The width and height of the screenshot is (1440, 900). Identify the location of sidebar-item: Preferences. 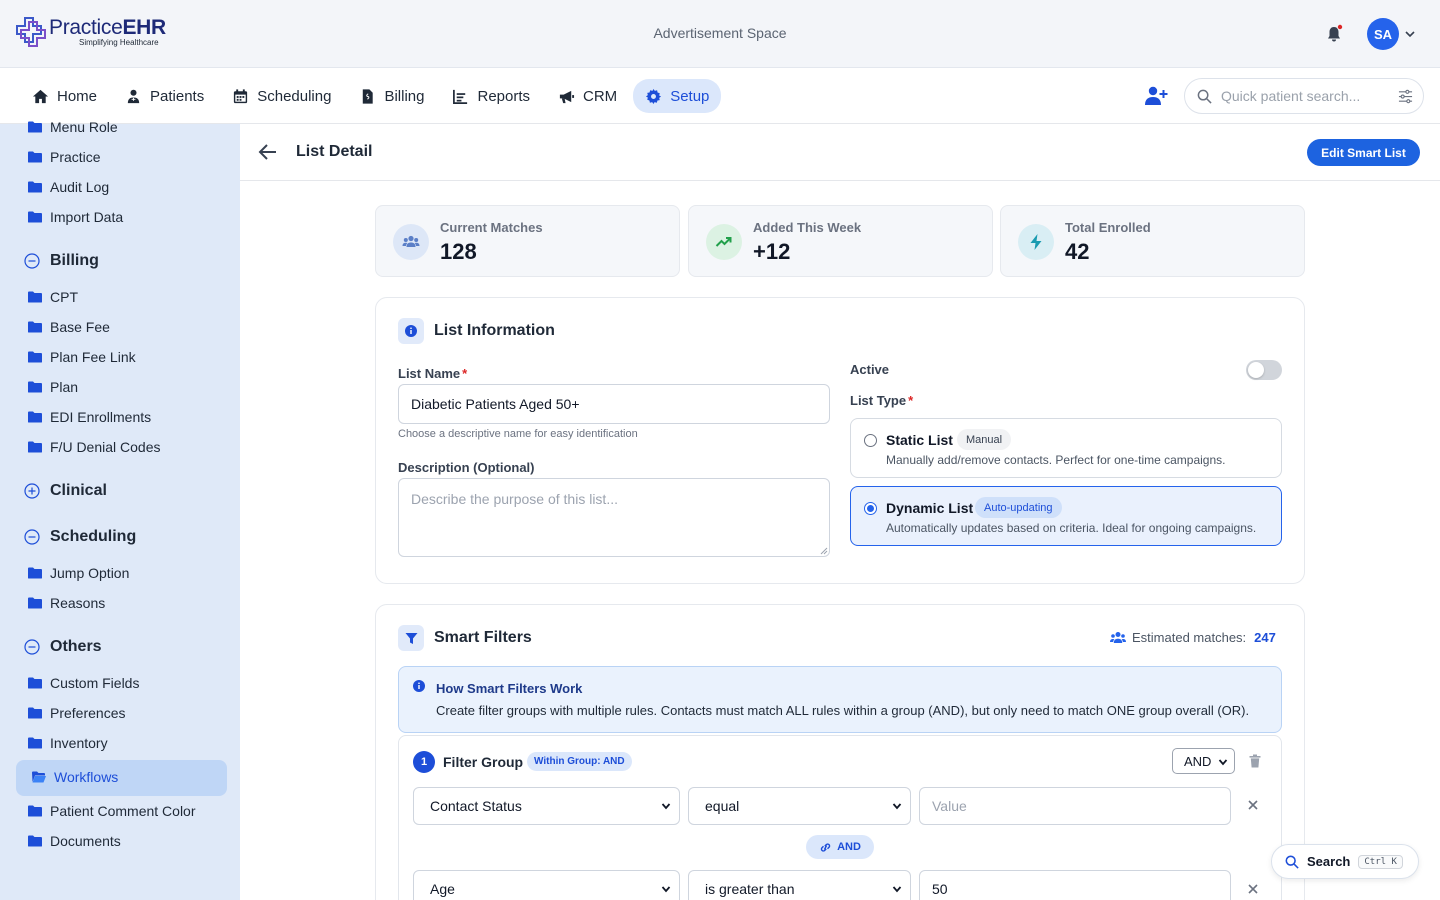
(76, 713).